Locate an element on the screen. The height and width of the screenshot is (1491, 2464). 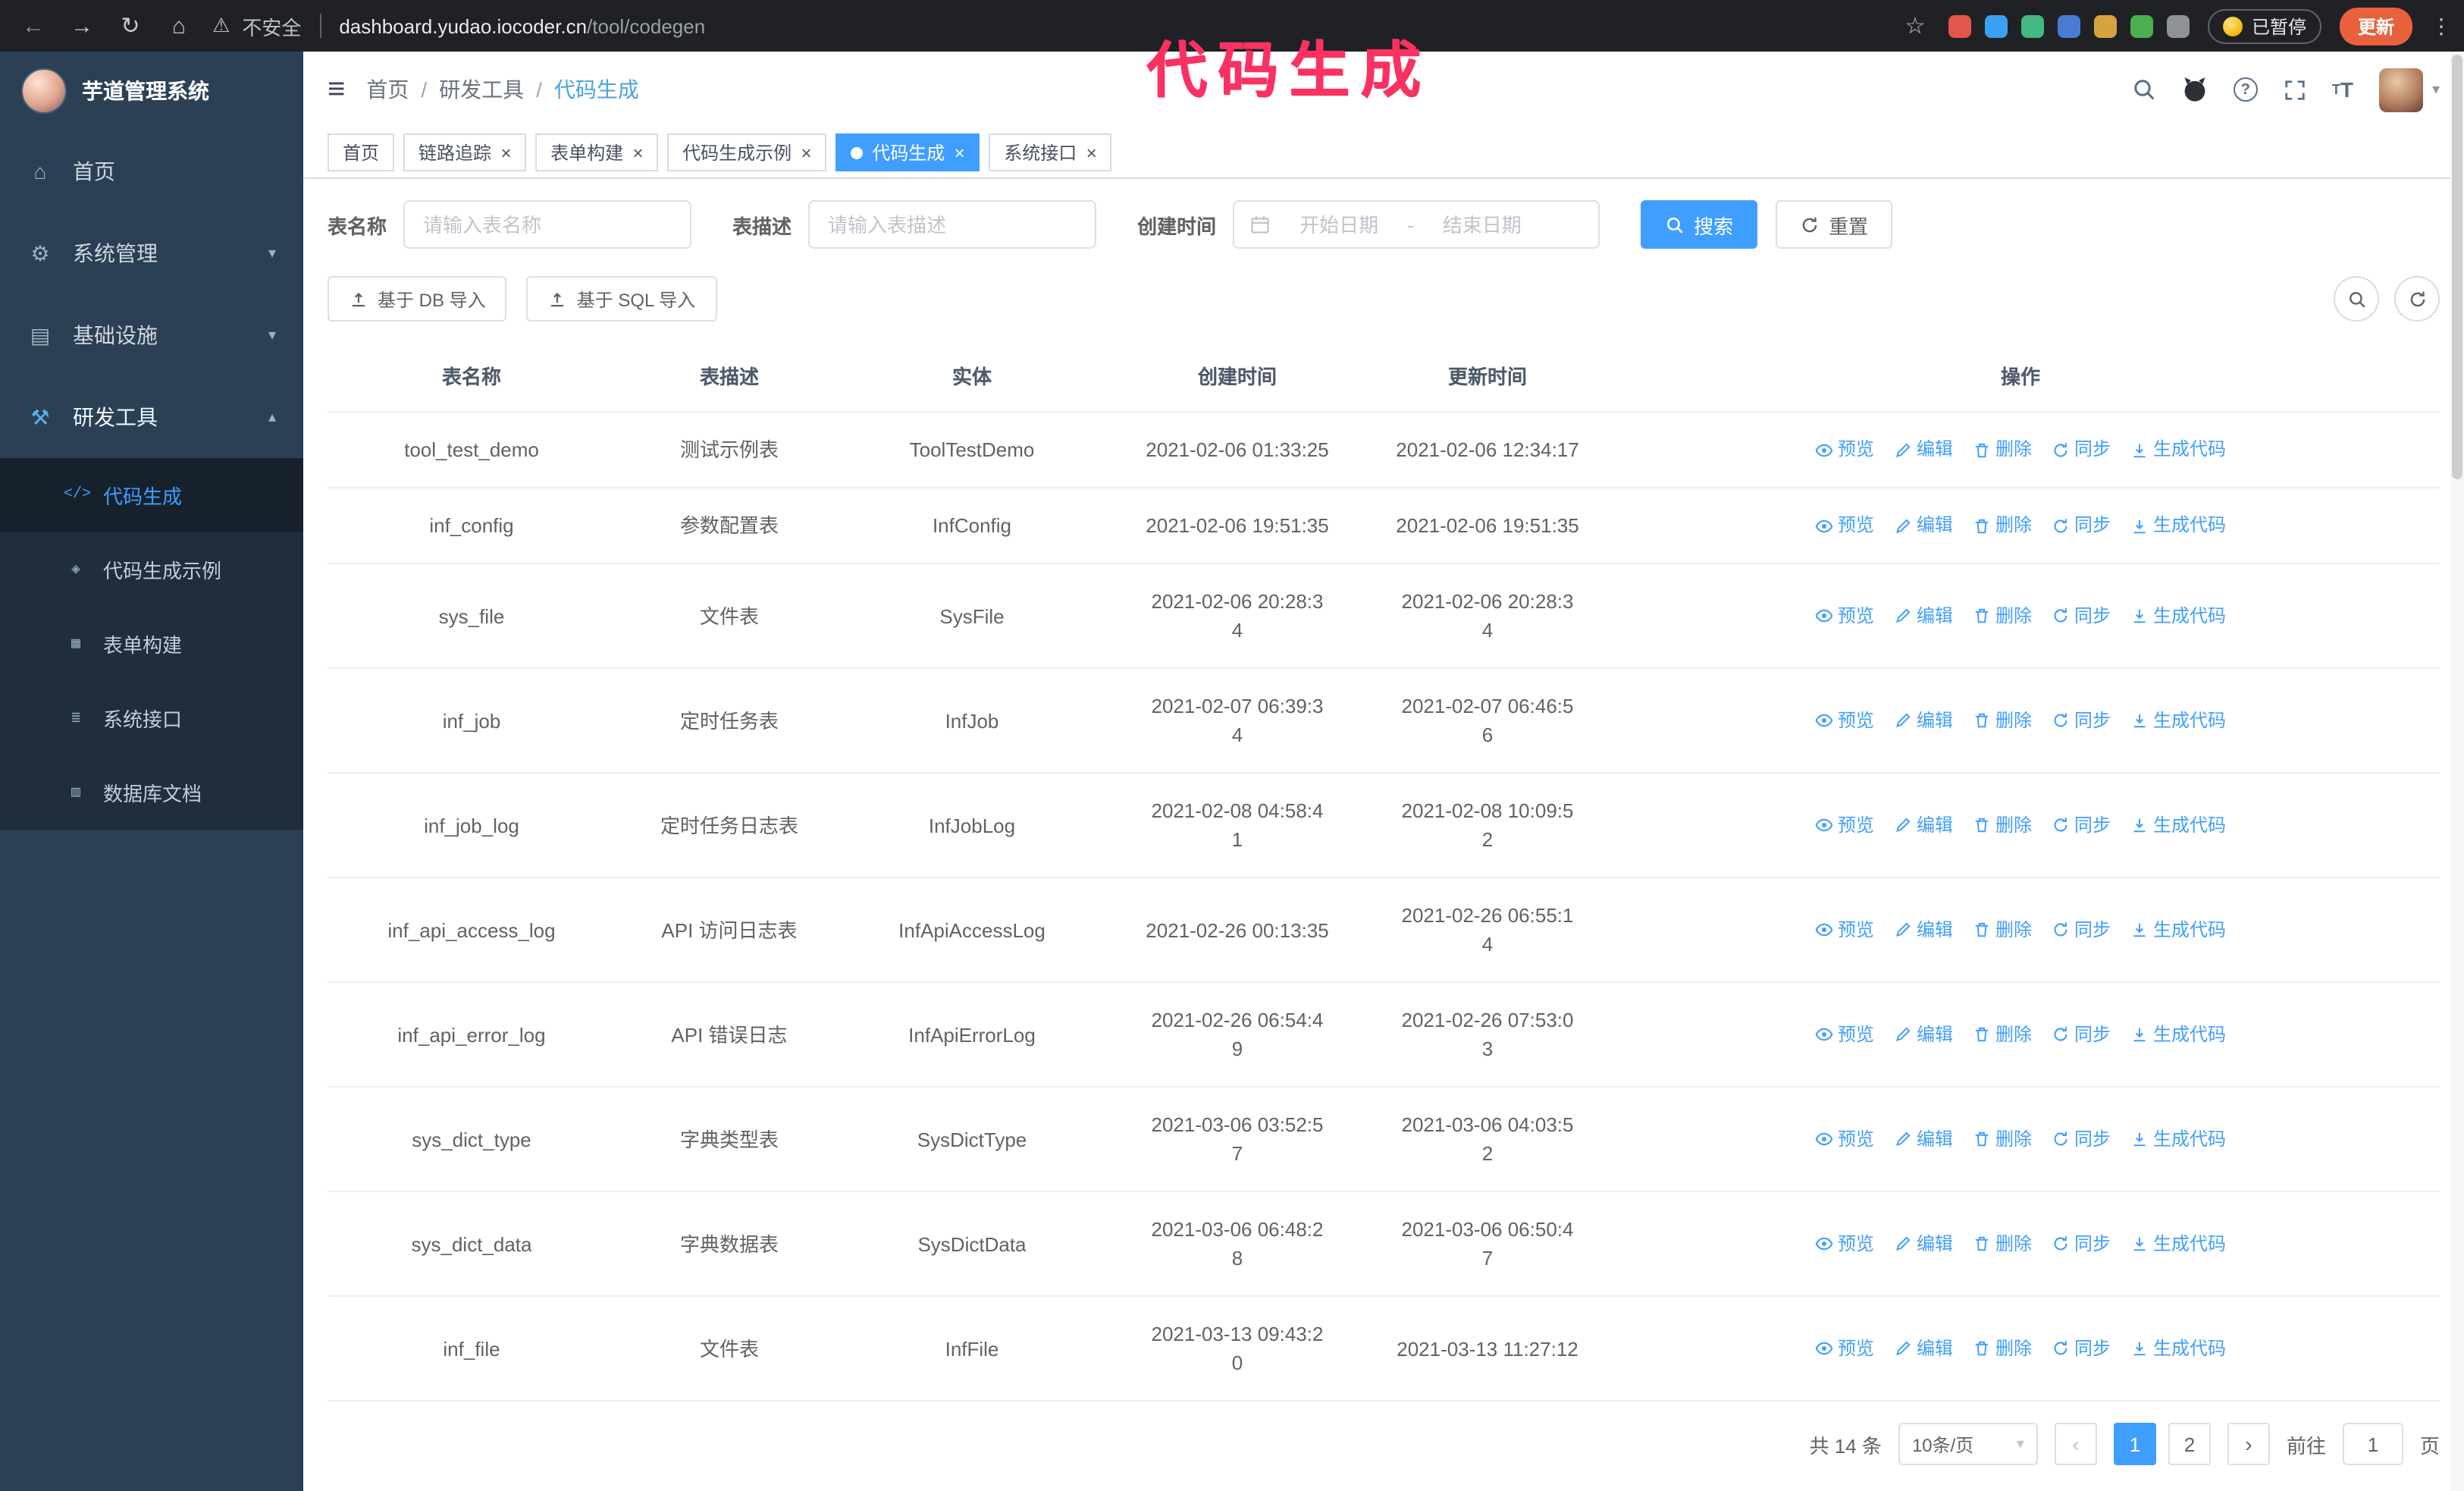
view-tab: 表单构建 × is located at coordinates (597, 152).